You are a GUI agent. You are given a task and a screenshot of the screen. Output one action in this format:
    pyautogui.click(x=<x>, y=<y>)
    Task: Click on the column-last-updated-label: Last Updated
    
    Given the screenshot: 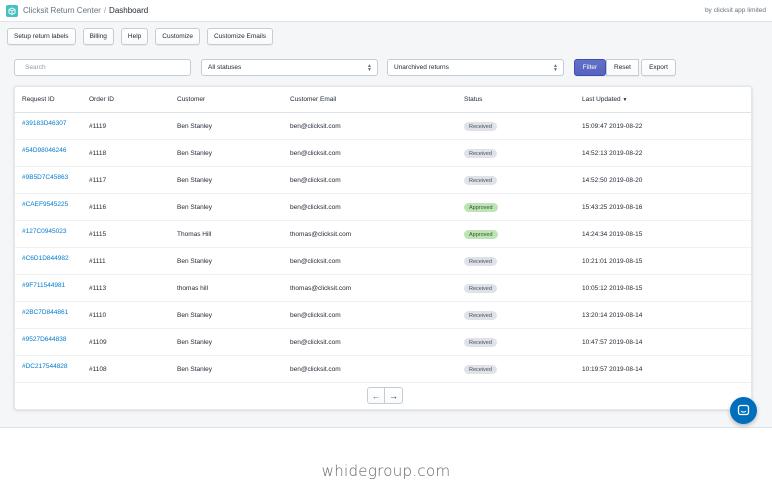 What is the action you would take?
    pyautogui.click(x=601, y=99)
    